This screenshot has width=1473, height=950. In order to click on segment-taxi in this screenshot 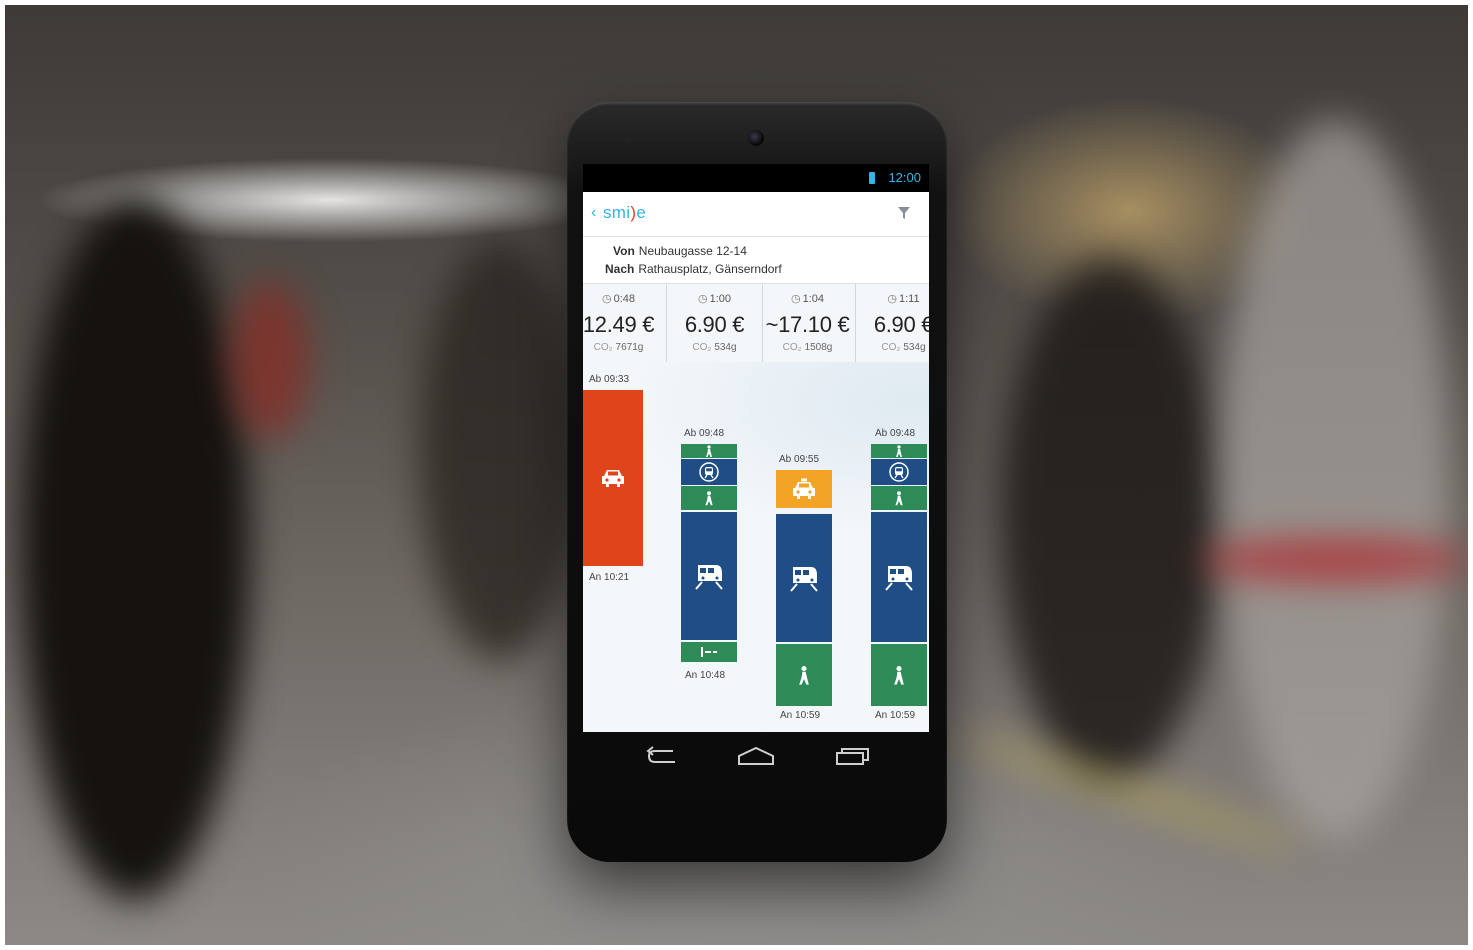, I will do `click(804, 489)`.